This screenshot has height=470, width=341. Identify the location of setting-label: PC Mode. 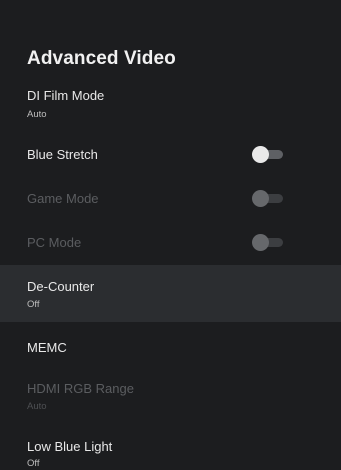
(54, 242).